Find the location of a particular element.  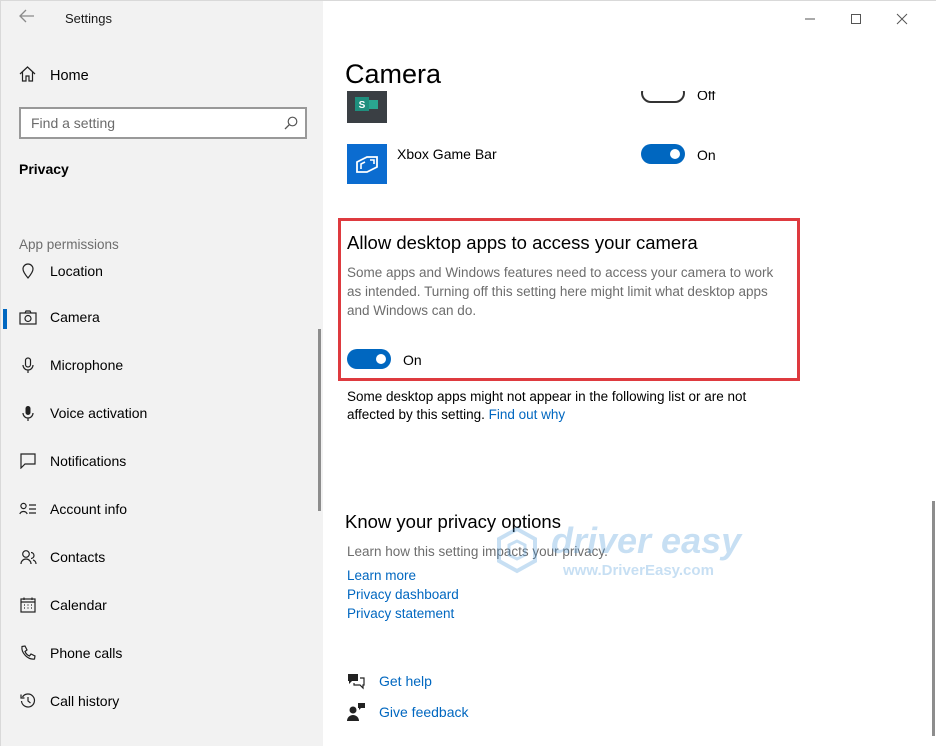

microphone-icon is located at coordinates (28, 365).